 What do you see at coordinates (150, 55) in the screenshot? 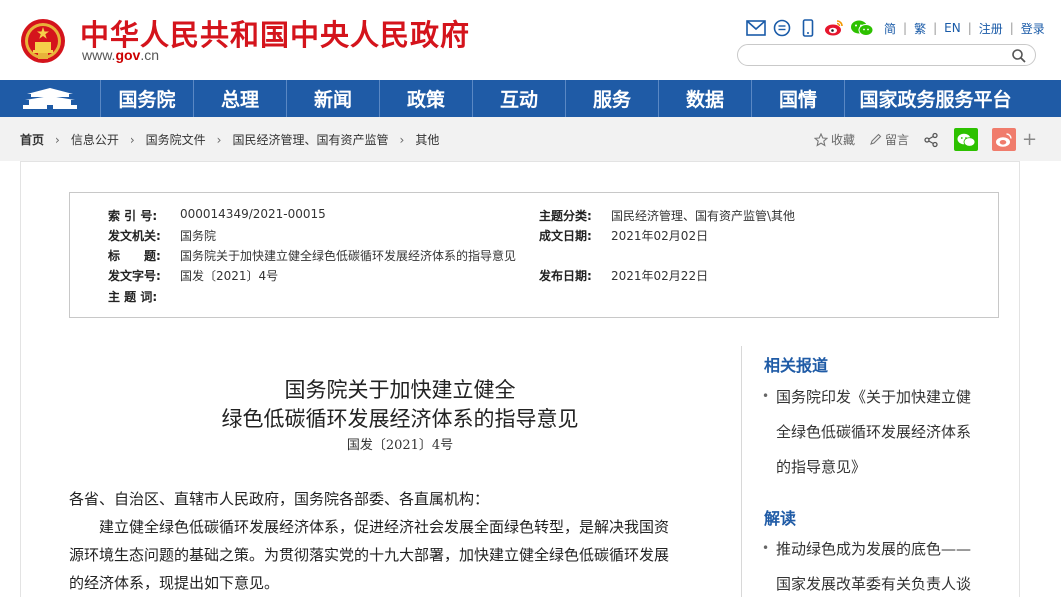
I see `site-url-suffix: .cn` at bounding box center [150, 55].